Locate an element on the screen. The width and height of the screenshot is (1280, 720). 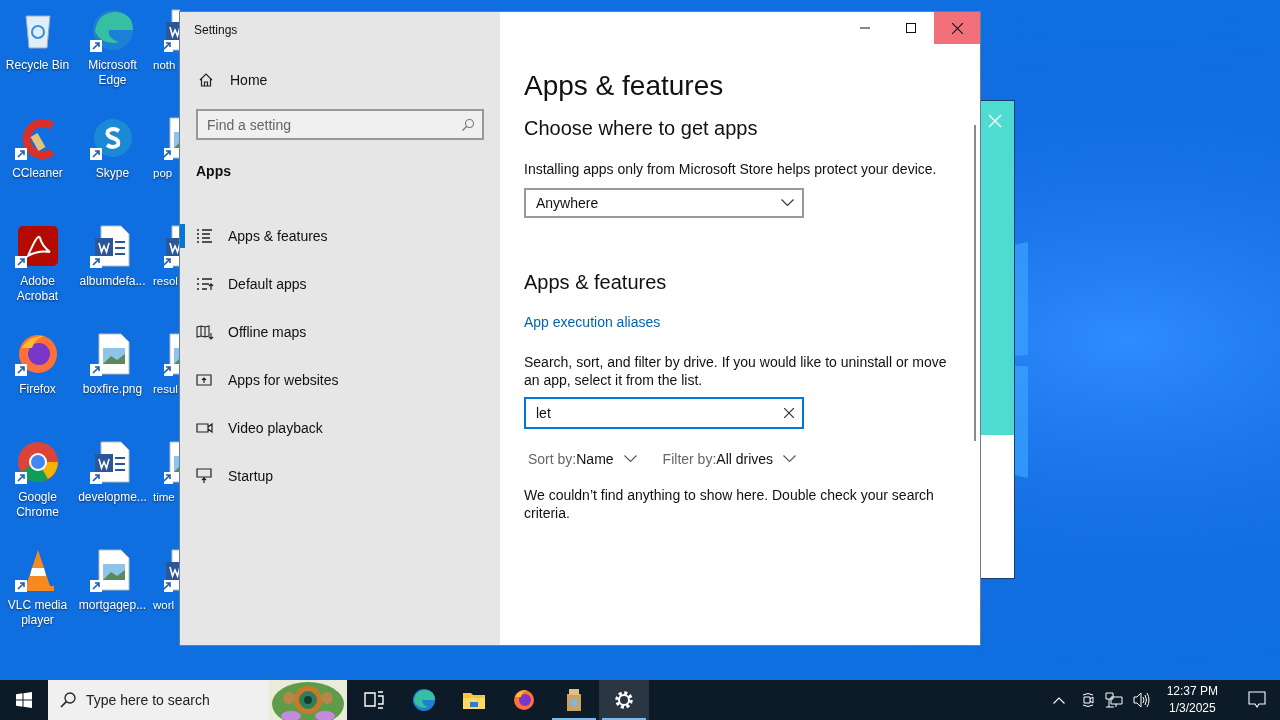
clock: 12:37 PM 1/3/2025 is located at coordinates (1192, 700).